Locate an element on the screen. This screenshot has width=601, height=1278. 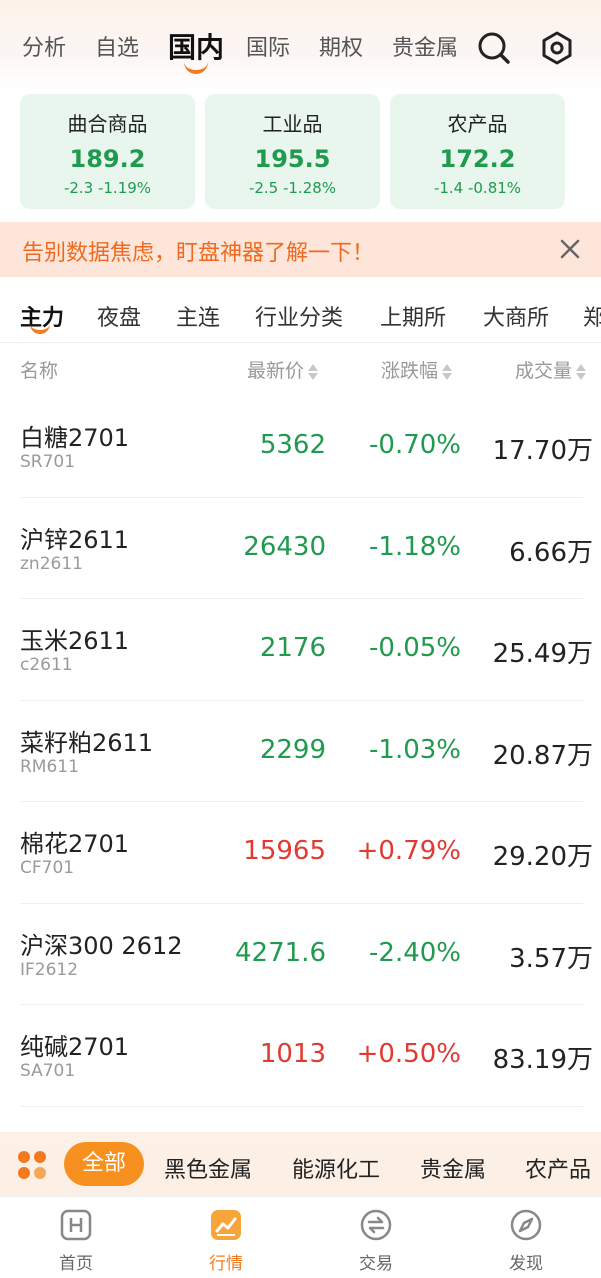
category-tabs: 主力 夜盘 主连 行业分类 上期所 大商所 郑 is located at coordinates (300, 317).